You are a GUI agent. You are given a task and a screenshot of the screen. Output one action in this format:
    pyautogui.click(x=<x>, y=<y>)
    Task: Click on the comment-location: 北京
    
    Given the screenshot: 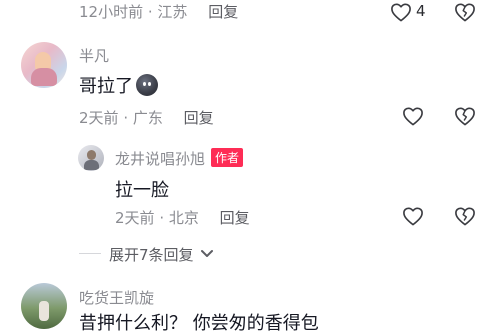 What is the action you would take?
    pyautogui.click(x=183, y=218)
    